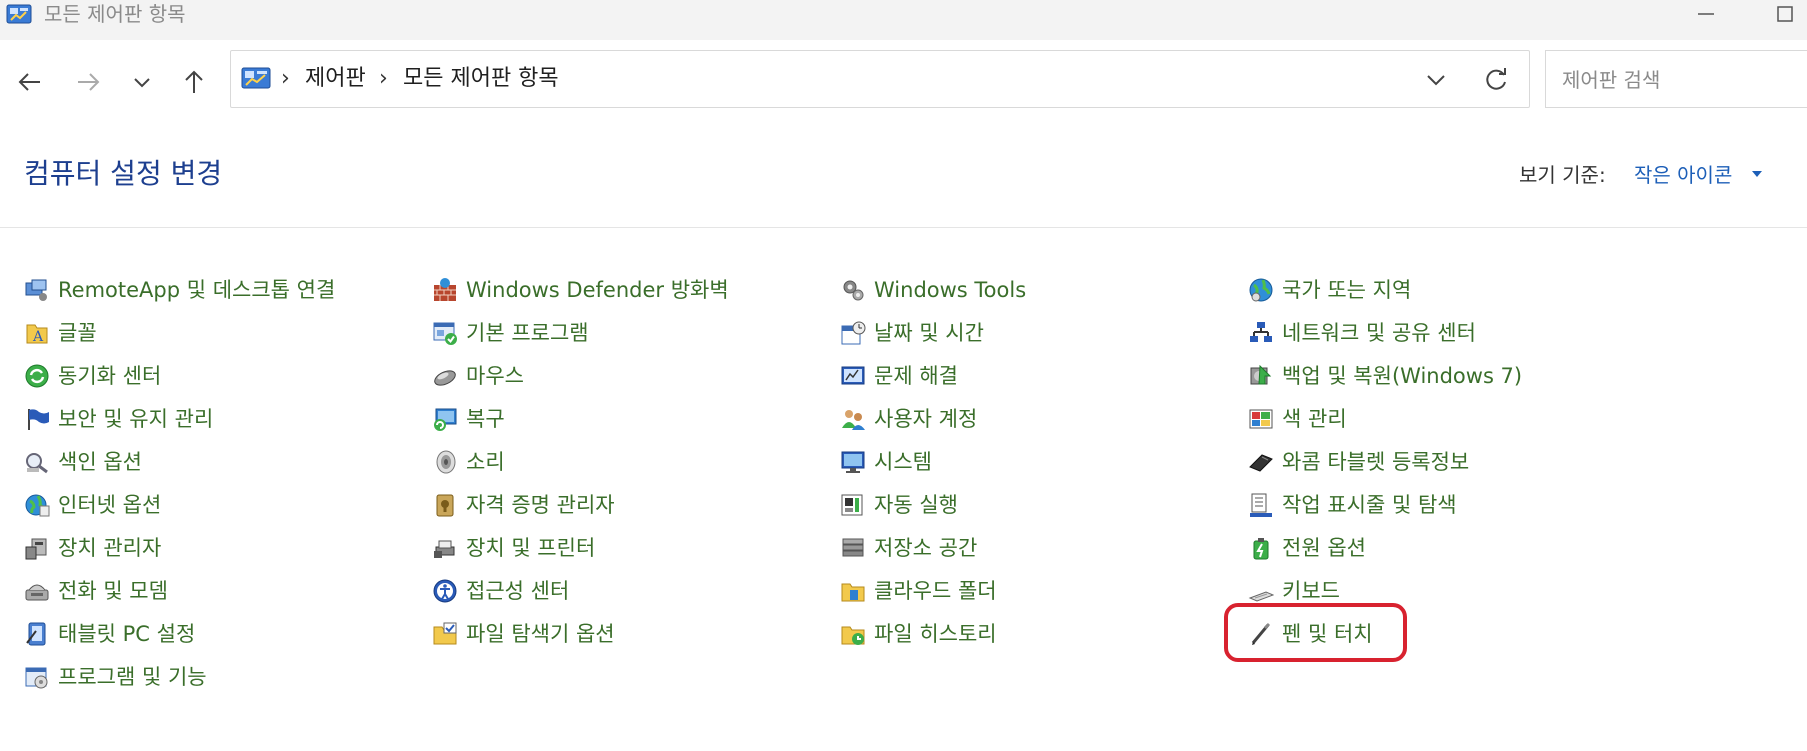  I want to click on sync-center-icon, so click(37, 376).